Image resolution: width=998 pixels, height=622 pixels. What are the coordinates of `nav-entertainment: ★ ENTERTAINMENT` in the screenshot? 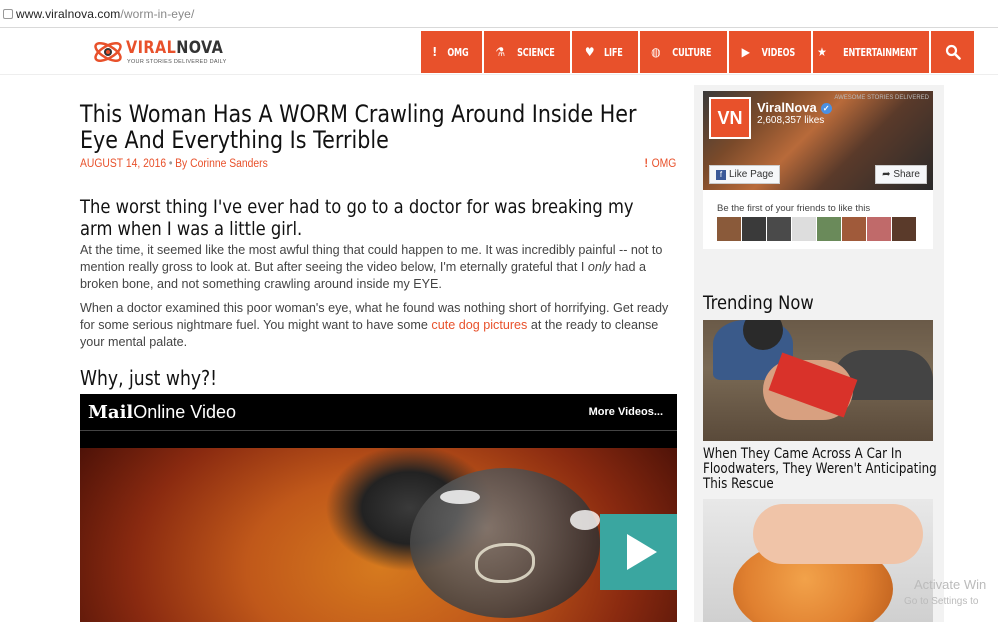 It's located at (872, 52).